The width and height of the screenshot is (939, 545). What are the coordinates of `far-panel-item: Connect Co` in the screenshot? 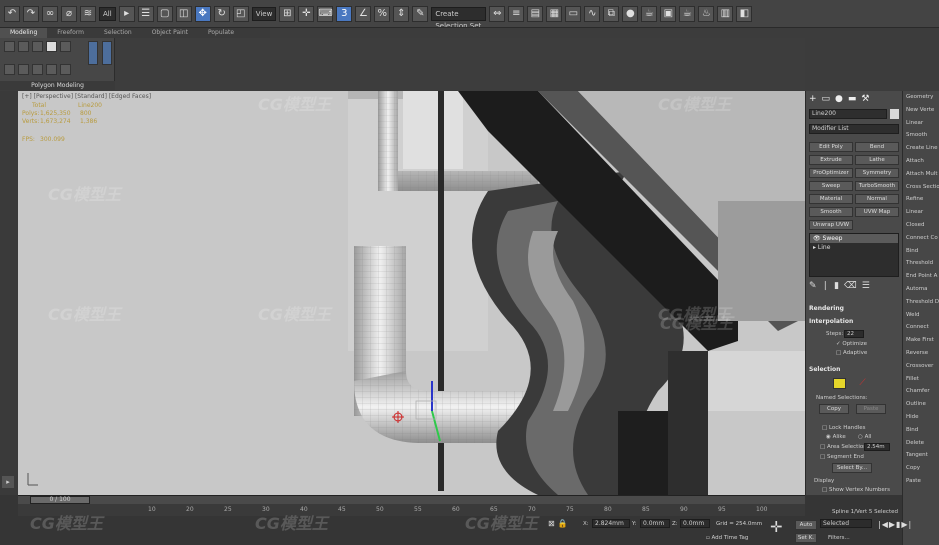 It's located at (922, 238).